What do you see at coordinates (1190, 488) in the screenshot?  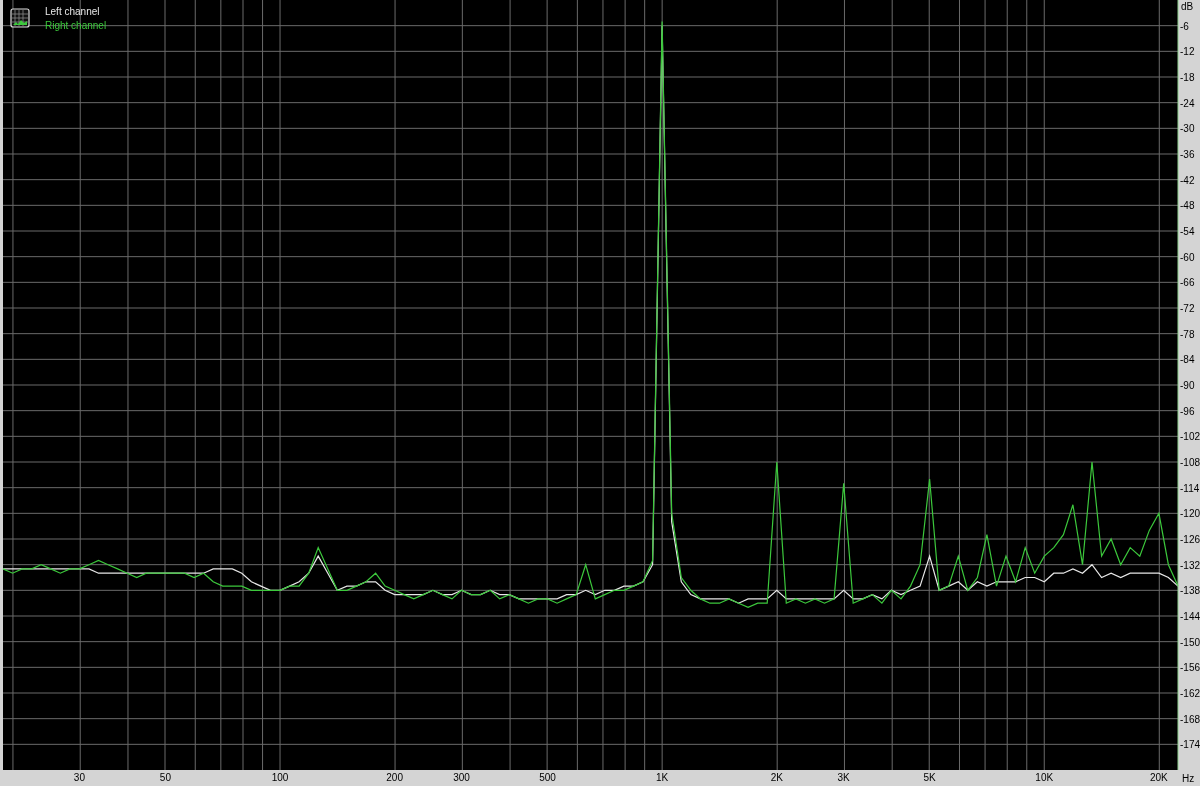 I see `y-tick-label: -114` at bounding box center [1190, 488].